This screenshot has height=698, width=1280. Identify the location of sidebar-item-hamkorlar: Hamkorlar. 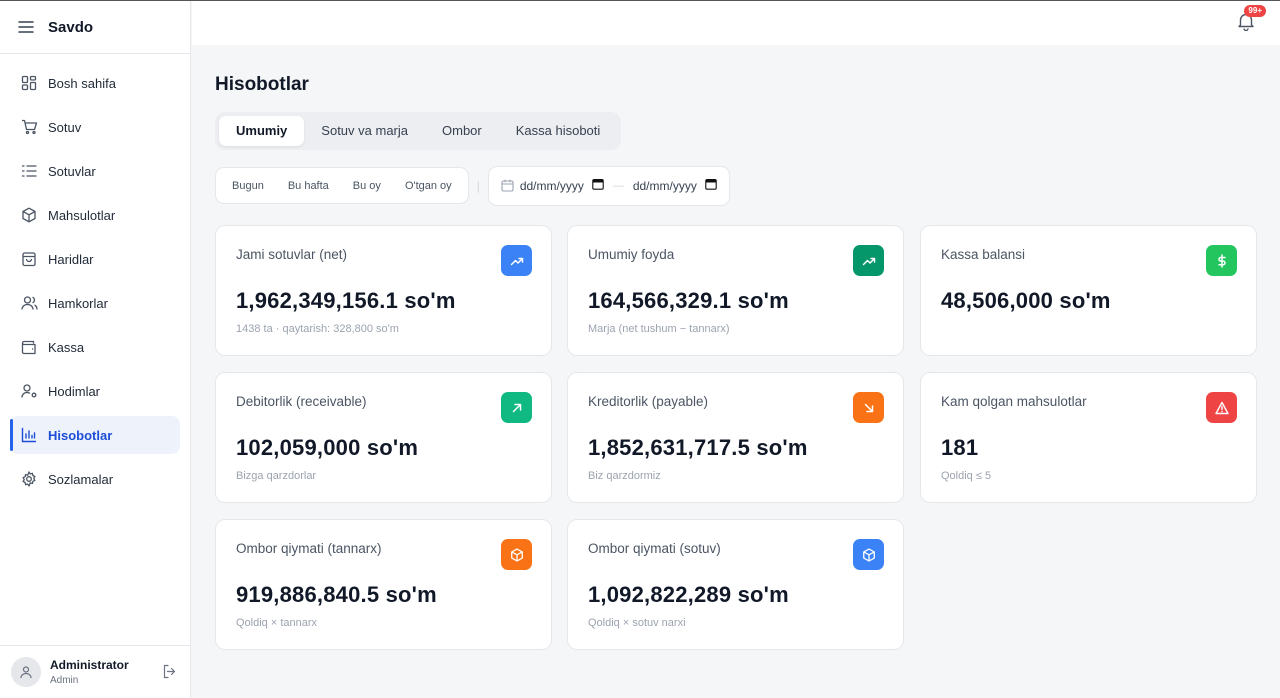
(95, 303).